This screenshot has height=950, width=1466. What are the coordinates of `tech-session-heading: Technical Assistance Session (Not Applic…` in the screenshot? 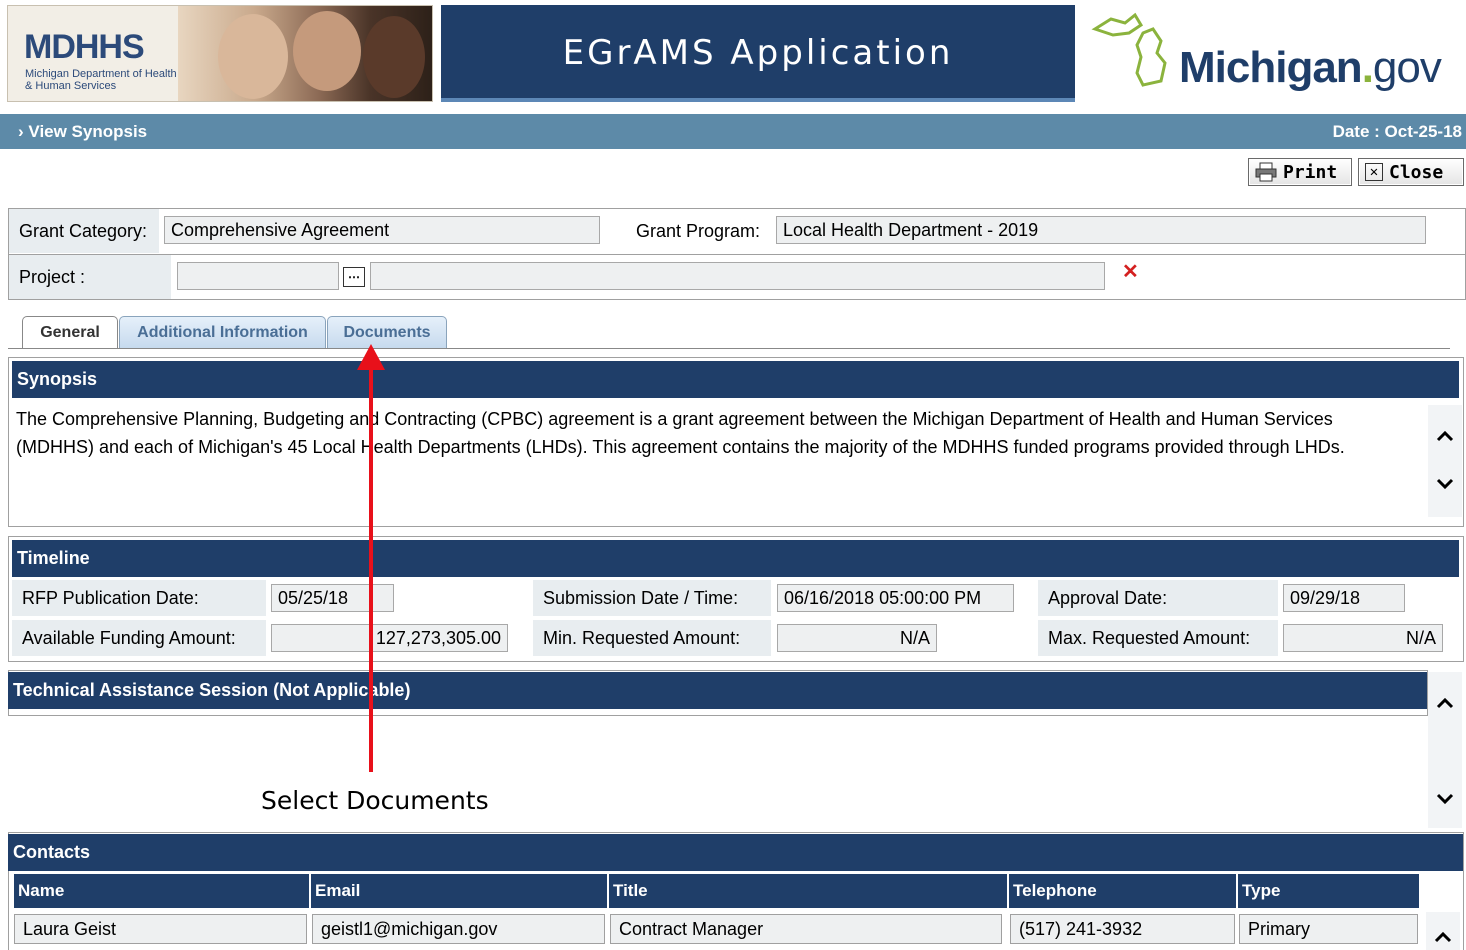 It's located at (717, 690).